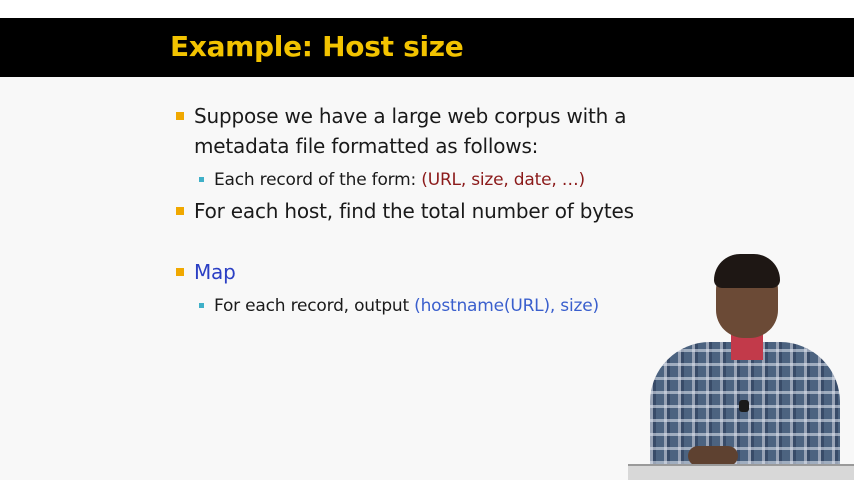 Image resolution: width=854 pixels, height=480 pixels. What do you see at coordinates (506, 306) in the screenshot?
I see `bullet-3-sub-highlight: (hostname(URL), size)` at bounding box center [506, 306].